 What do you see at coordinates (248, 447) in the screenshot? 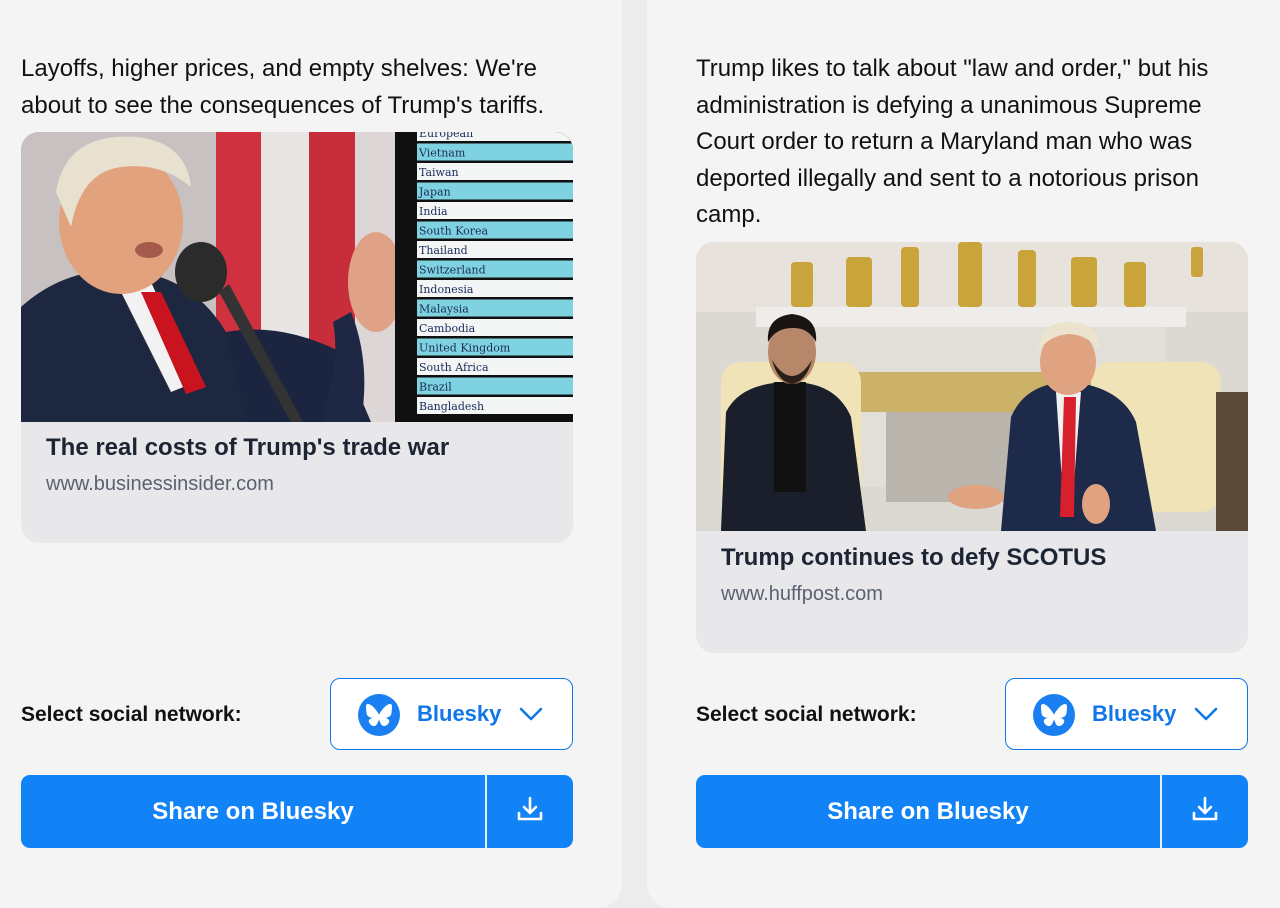
I see `link-title: The real costs of Trump's trade war` at bounding box center [248, 447].